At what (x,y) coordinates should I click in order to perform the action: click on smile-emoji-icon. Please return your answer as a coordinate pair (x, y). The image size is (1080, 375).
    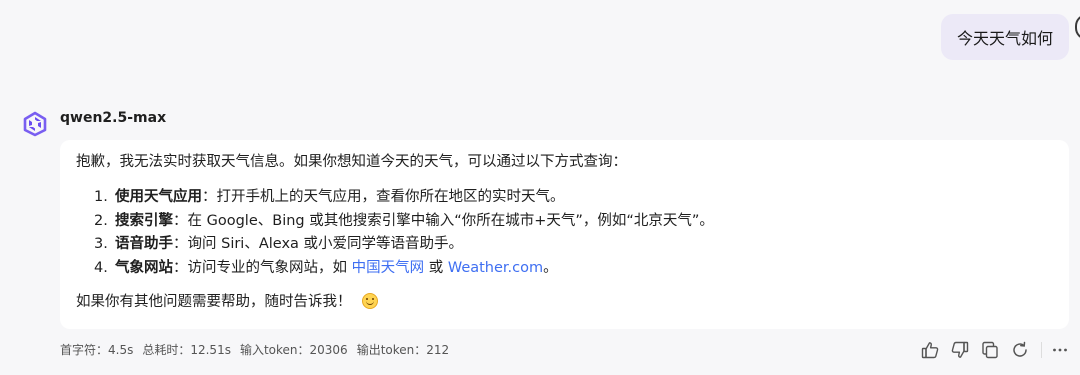
    Looking at the image, I should click on (369, 301).